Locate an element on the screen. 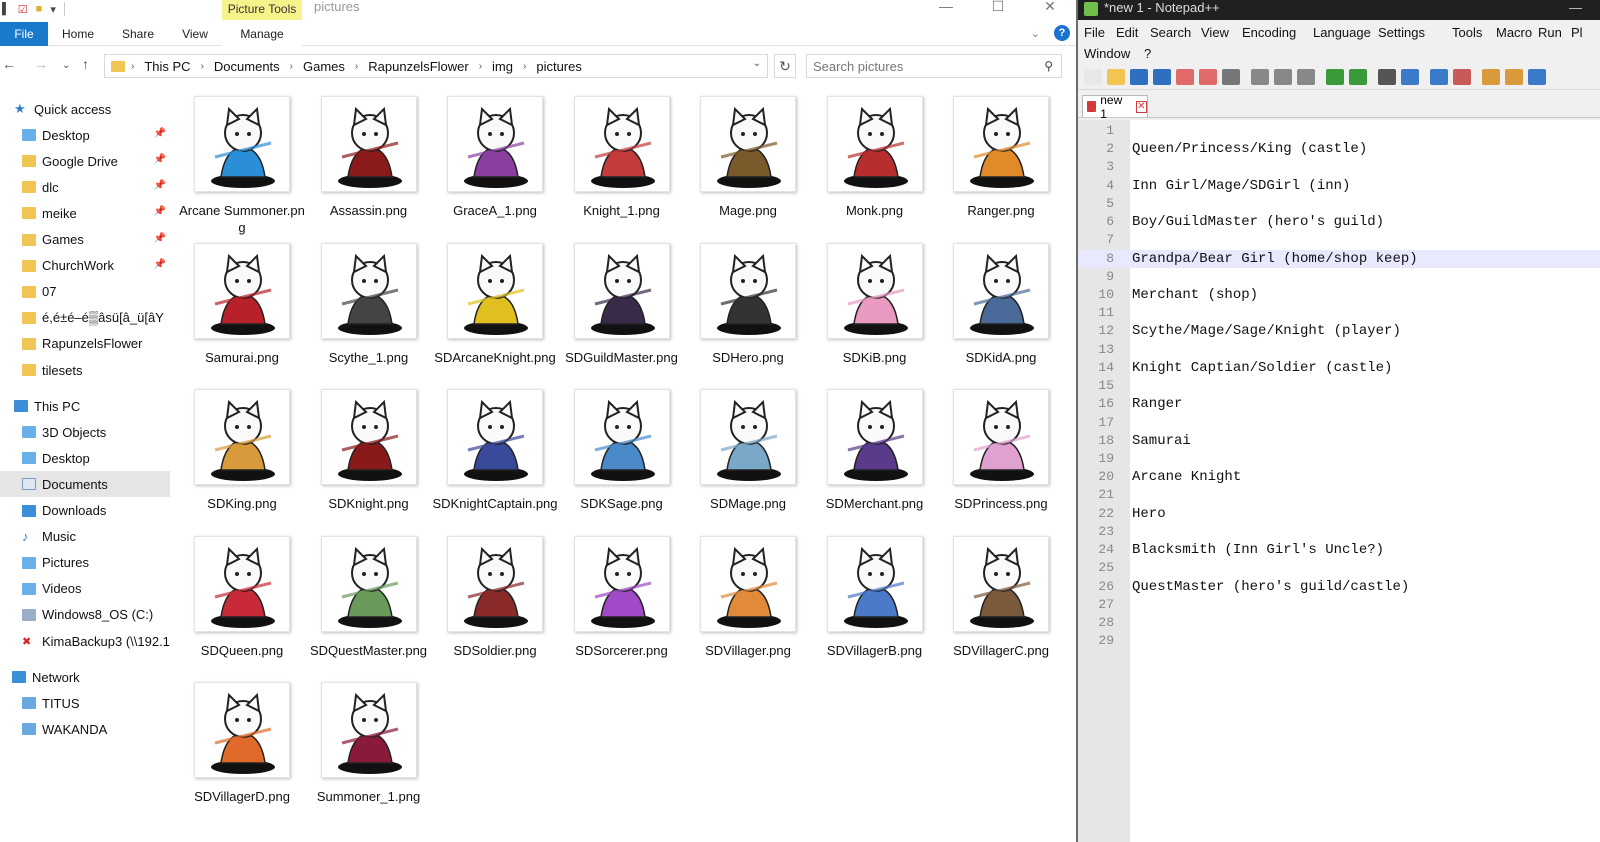  replace-icon is located at coordinates (1410, 76).